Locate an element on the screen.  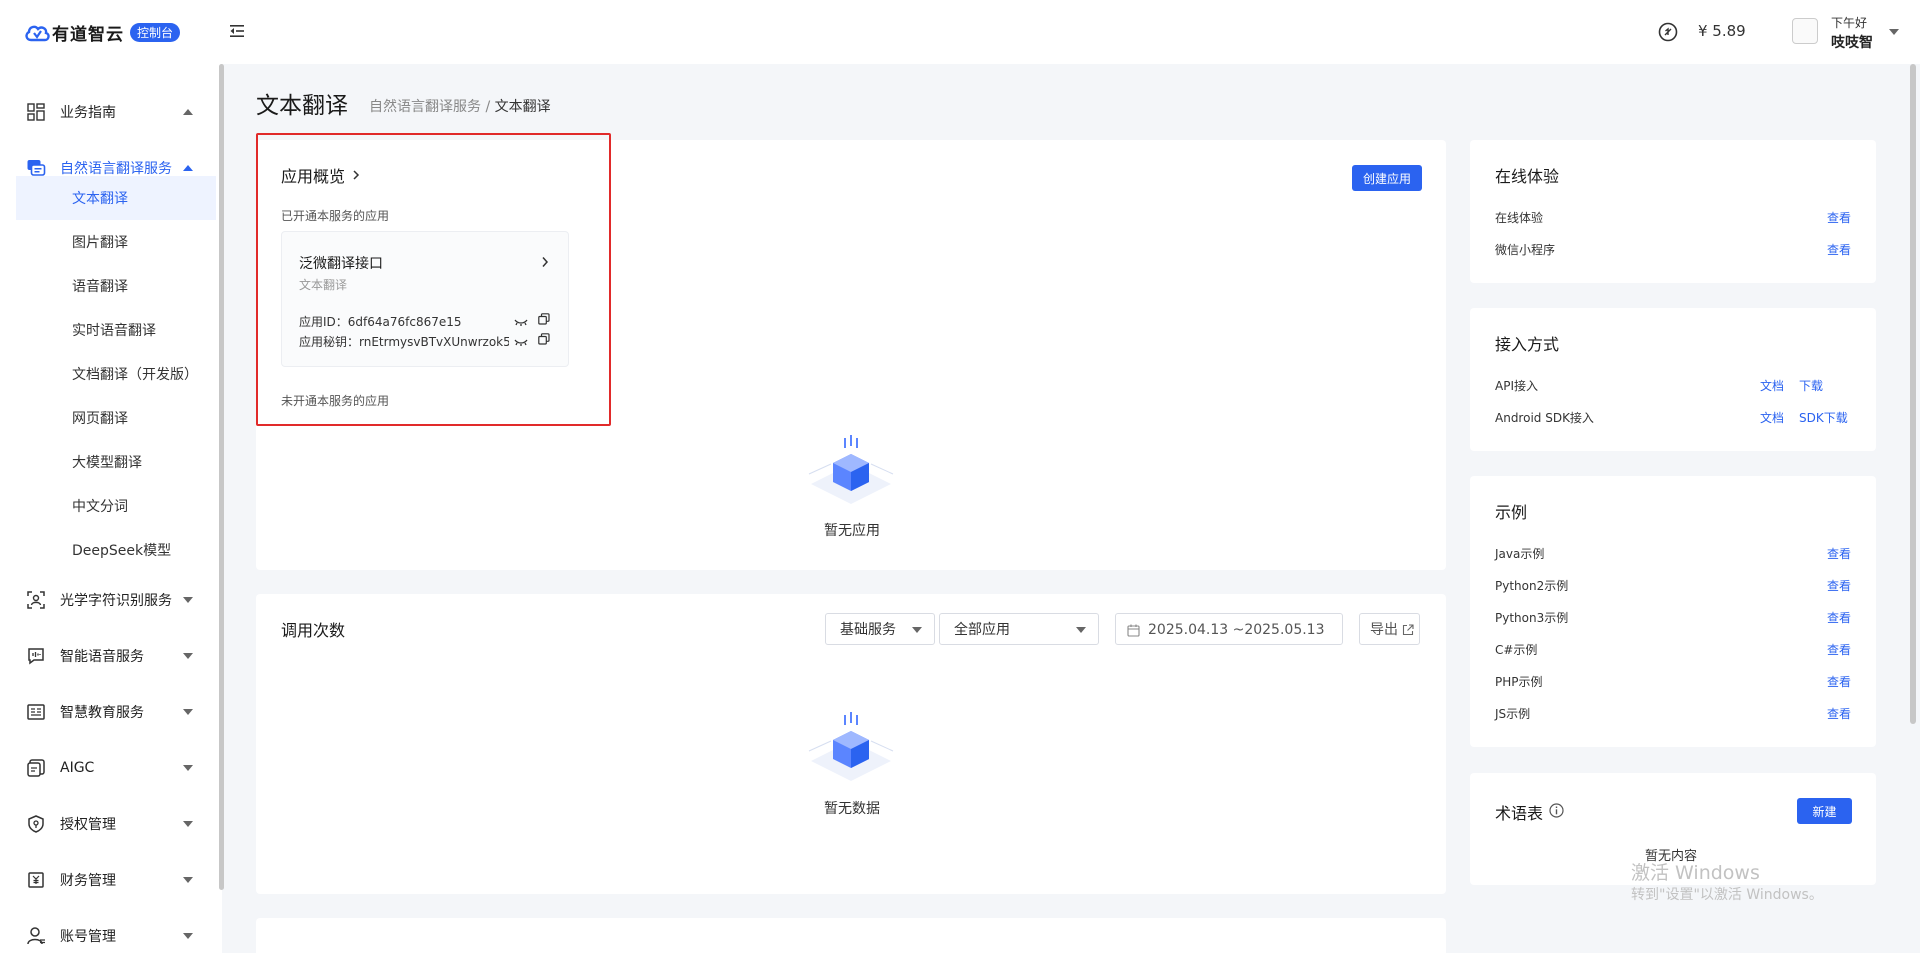
date-range-picker: 2025.04.13 ~2025.05.13 is located at coordinates (1229, 629).